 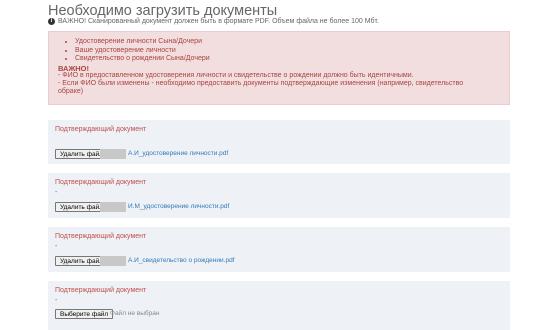 What do you see at coordinates (181, 261) in the screenshot?
I see `file-link: А.И_свидетельство о рождении.pdf` at bounding box center [181, 261].